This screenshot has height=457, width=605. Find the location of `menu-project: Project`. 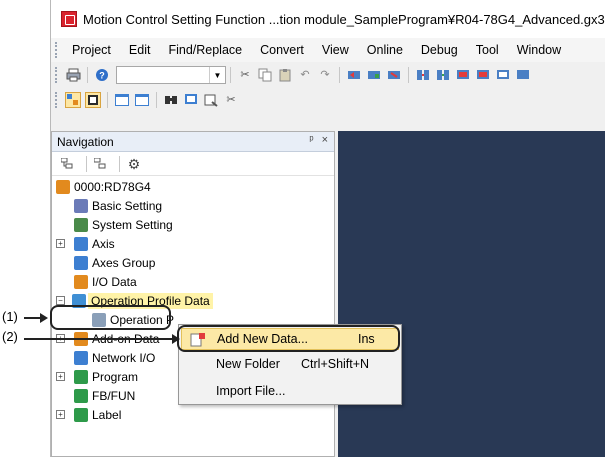

menu-project: Project is located at coordinates (91, 50).